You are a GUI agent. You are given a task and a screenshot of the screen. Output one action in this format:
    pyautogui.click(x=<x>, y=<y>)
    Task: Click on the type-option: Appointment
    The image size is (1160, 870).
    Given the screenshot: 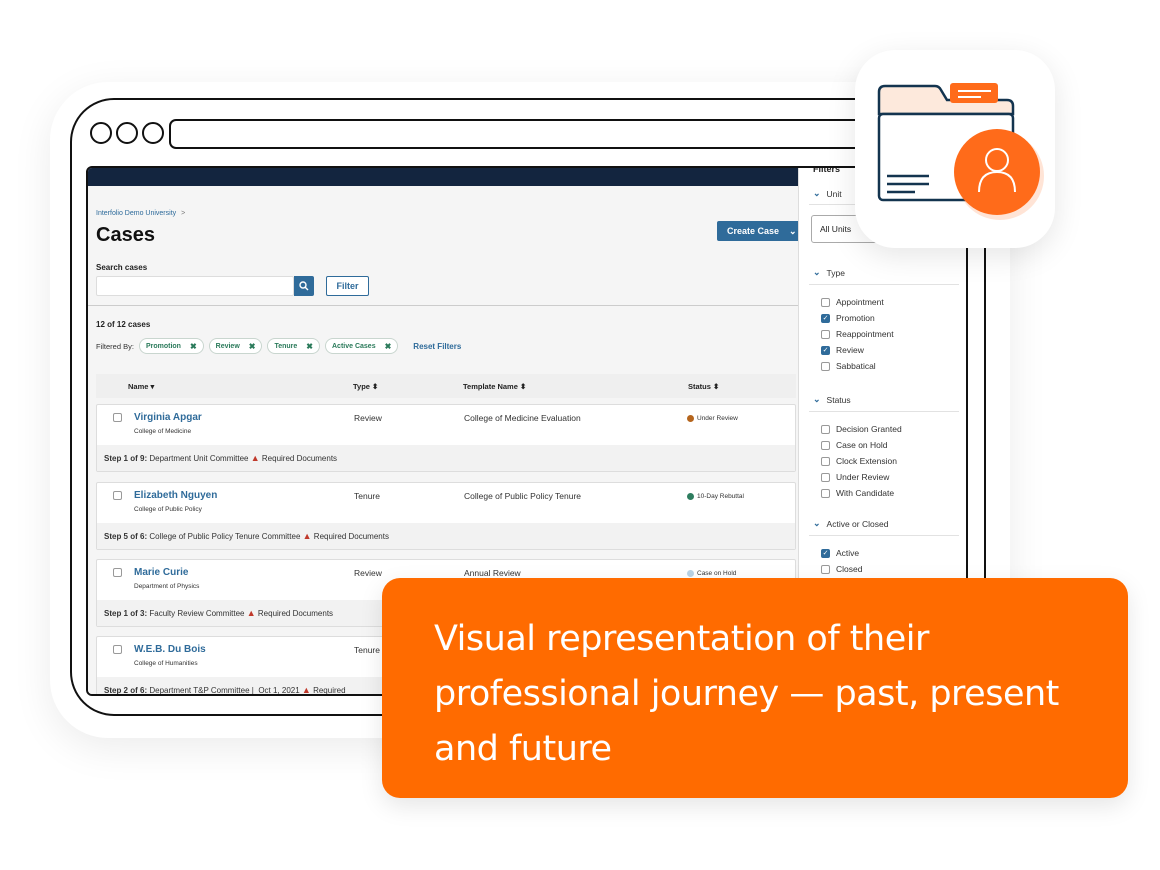 What is the action you would take?
    pyautogui.click(x=852, y=302)
    